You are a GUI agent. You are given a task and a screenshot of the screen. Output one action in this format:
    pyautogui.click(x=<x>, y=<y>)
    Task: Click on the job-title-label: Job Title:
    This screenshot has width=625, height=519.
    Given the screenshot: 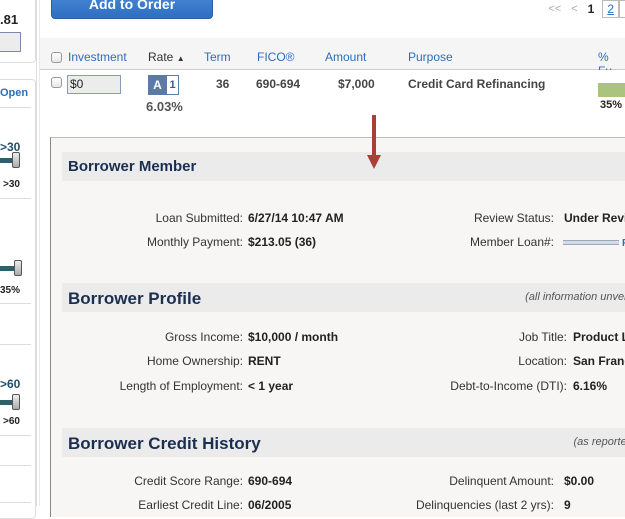 What is the action you would take?
    pyautogui.click(x=542, y=337)
    